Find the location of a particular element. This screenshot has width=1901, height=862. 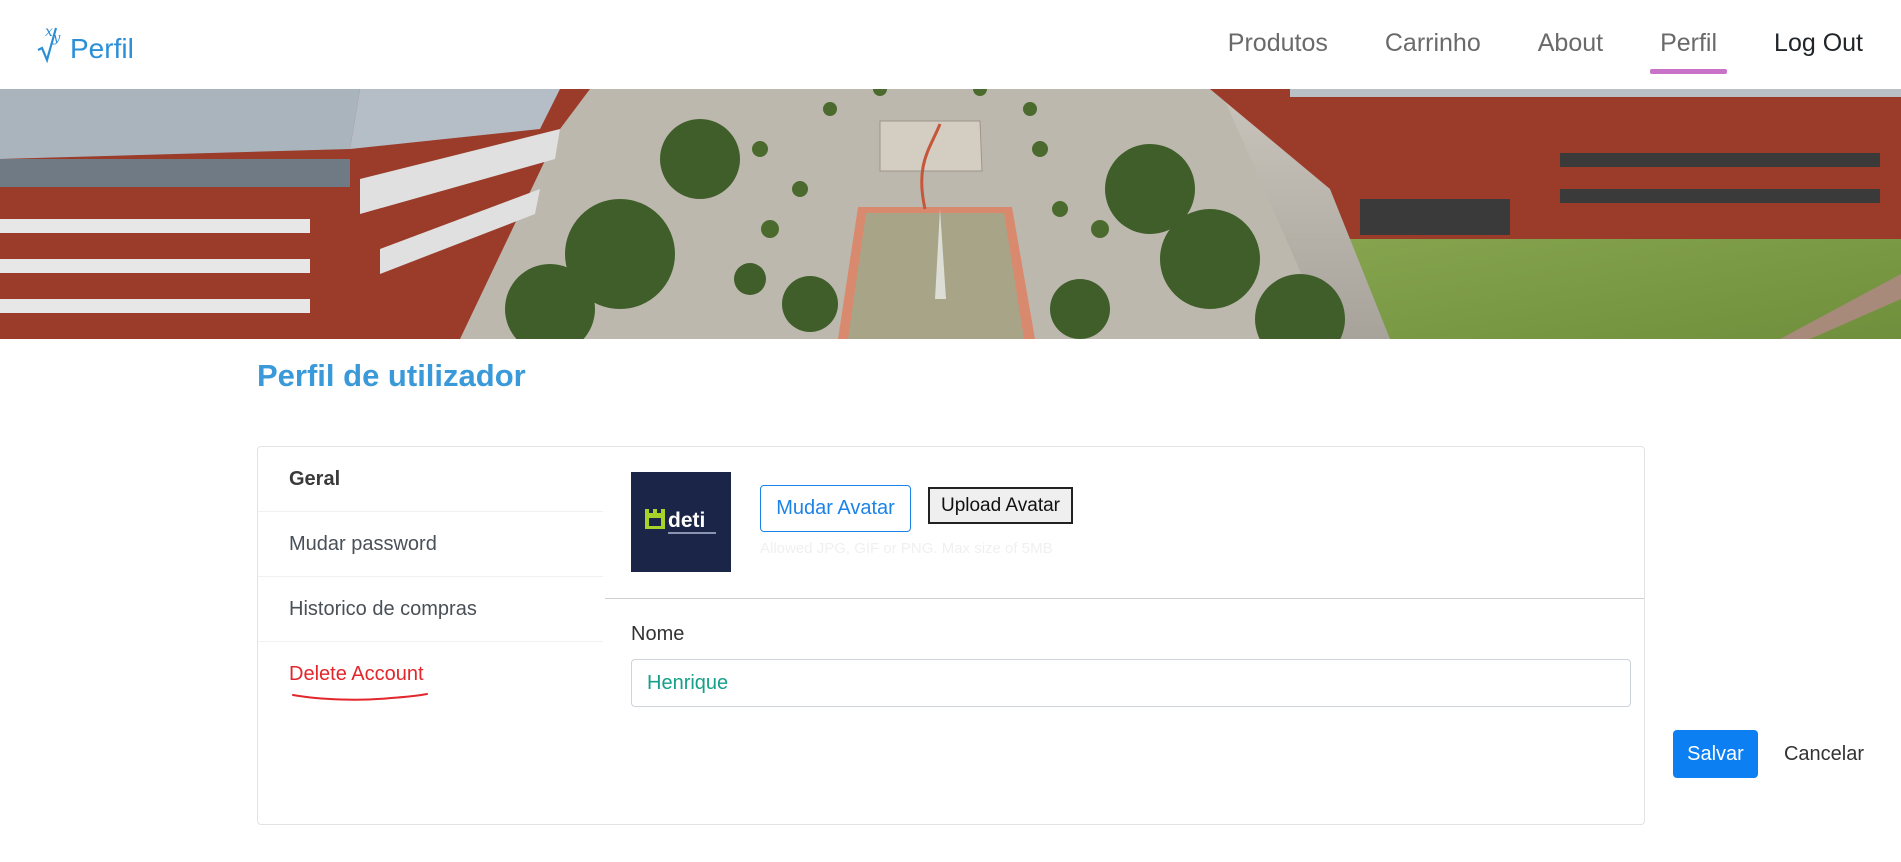

svg-text: deti is located at coordinates (686, 520).